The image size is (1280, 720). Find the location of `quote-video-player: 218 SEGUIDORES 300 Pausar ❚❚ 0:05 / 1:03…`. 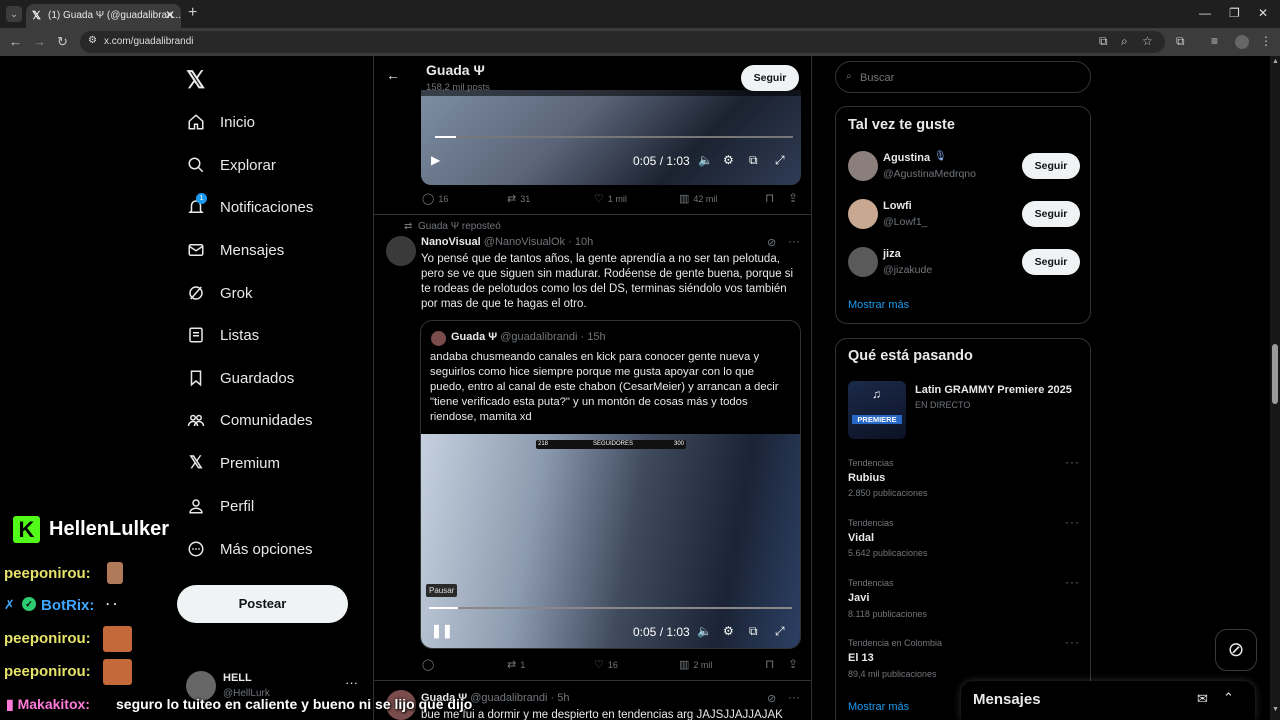

quote-video-player: 218 SEGUIDORES 300 Pausar ❚❚ 0:05 / 1:03… is located at coordinates (610, 541).